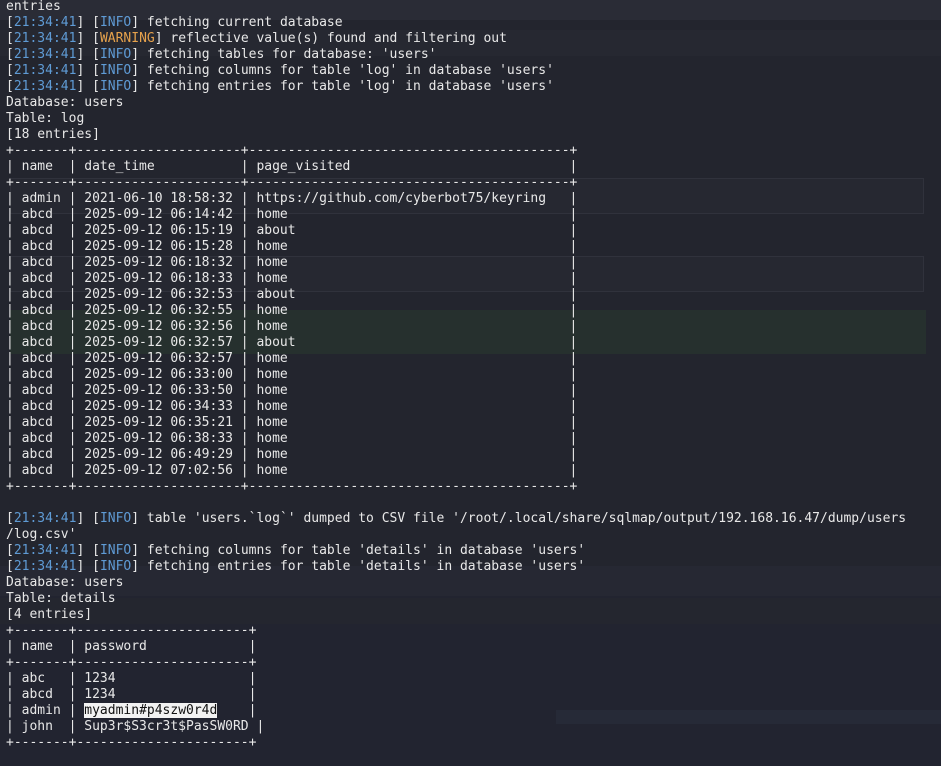 This screenshot has width=941, height=766. What do you see at coordinates (456, 263) in the screenshot?
I see `terminal-line: | abcd | 2025-09-12 06:18:32 | home |` at bounding box center [456, 263].